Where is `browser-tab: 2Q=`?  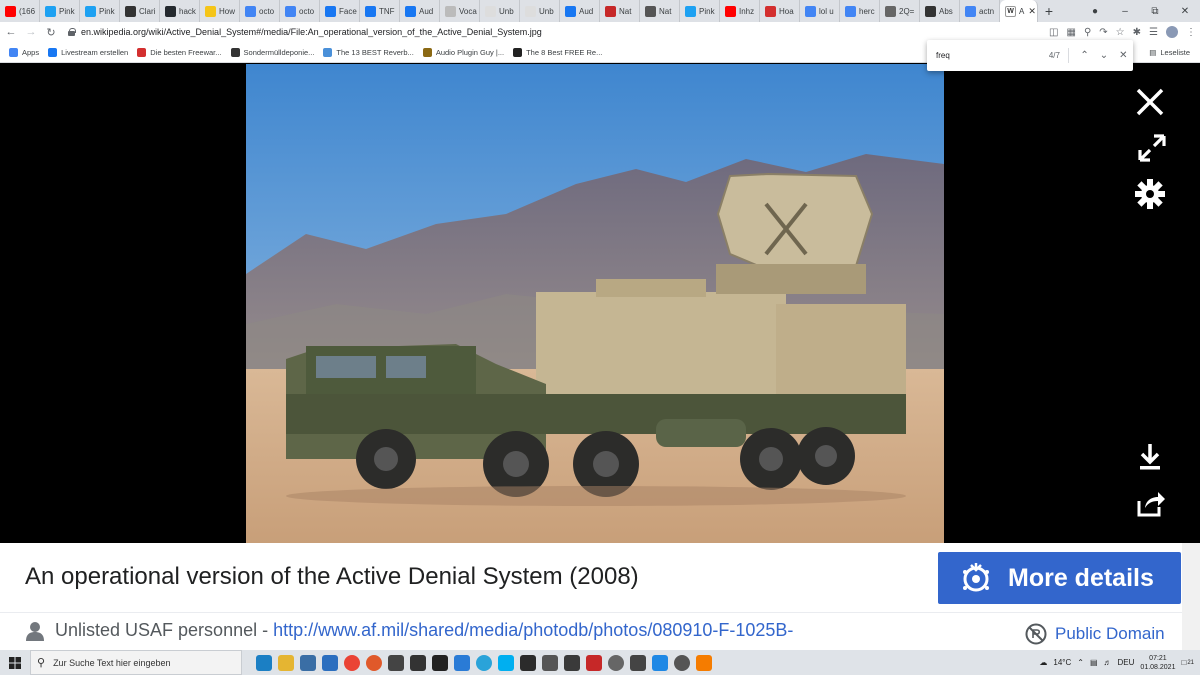 browser-tab: 2Q= is located at coordinates (900, 11).